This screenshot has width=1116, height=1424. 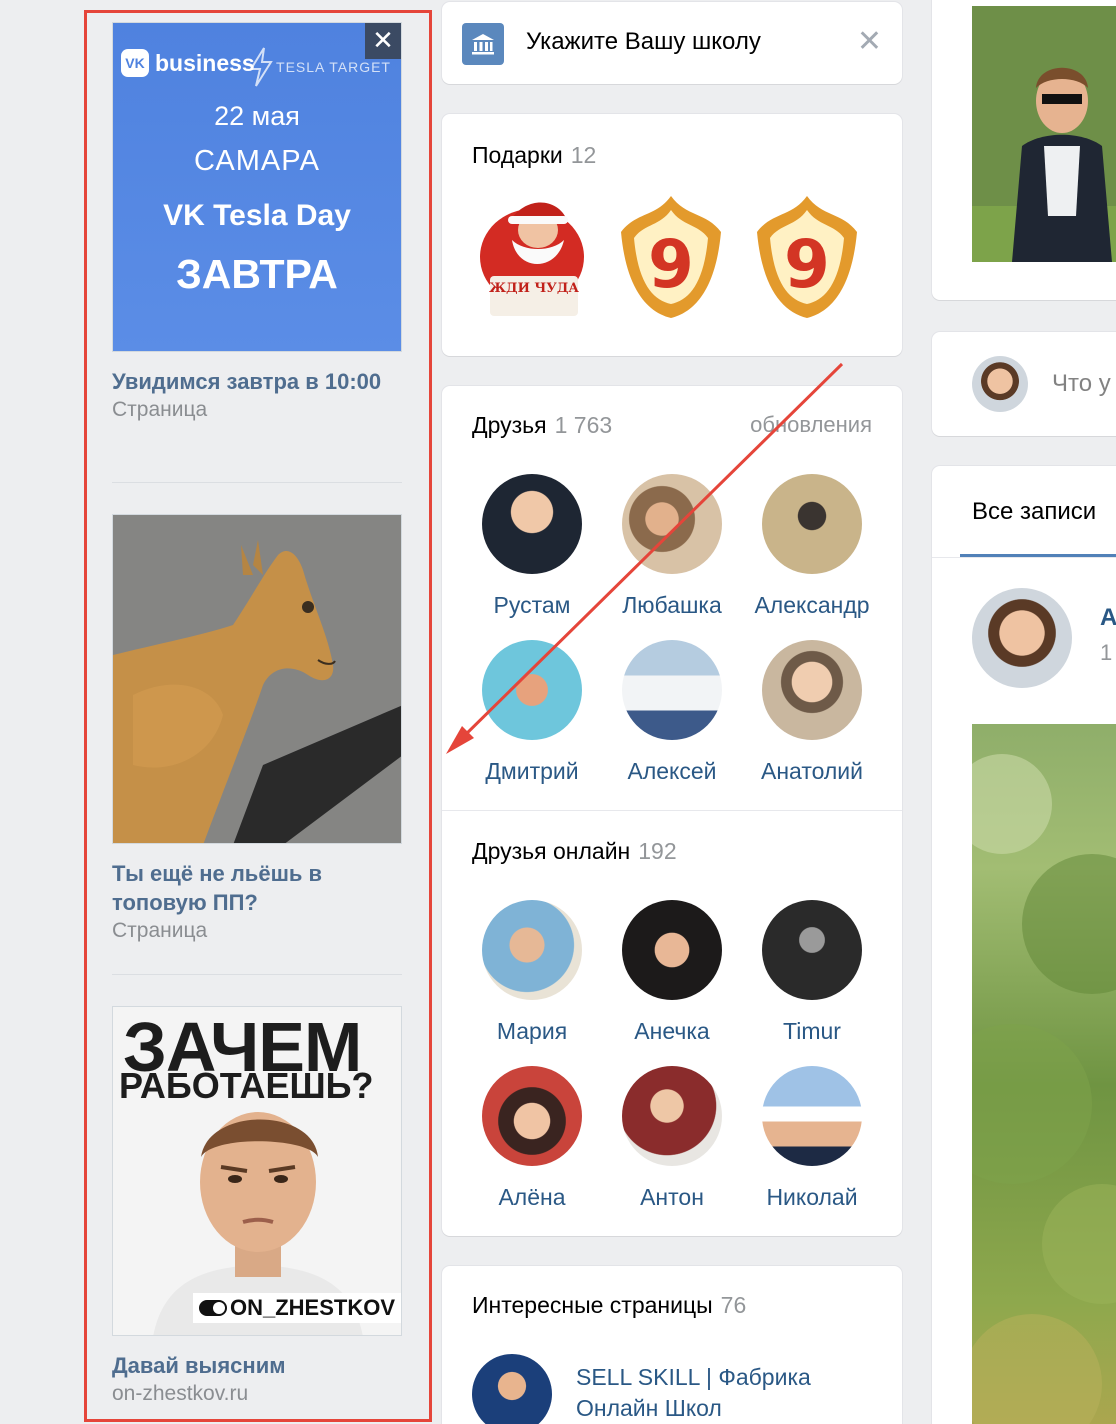 What do you see at coordinates (180, 1393) in the screenshot?
I see `ad-subtitle: on-zhestkov.ru` at bounding box center [180, 1393].